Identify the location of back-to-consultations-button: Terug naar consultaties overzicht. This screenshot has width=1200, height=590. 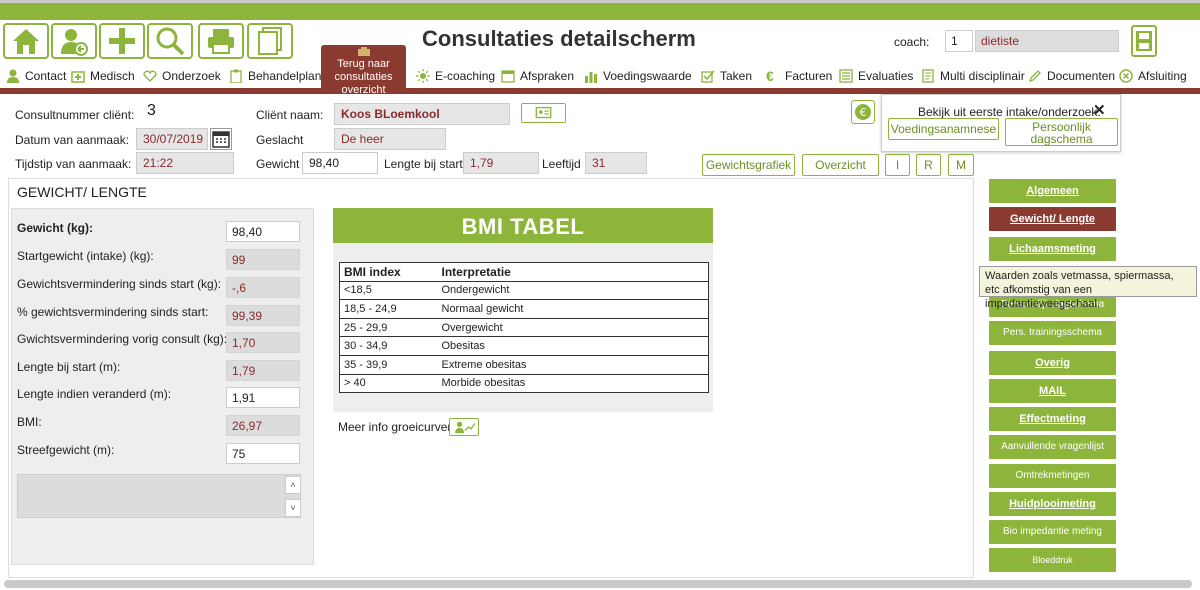
(363, 70).